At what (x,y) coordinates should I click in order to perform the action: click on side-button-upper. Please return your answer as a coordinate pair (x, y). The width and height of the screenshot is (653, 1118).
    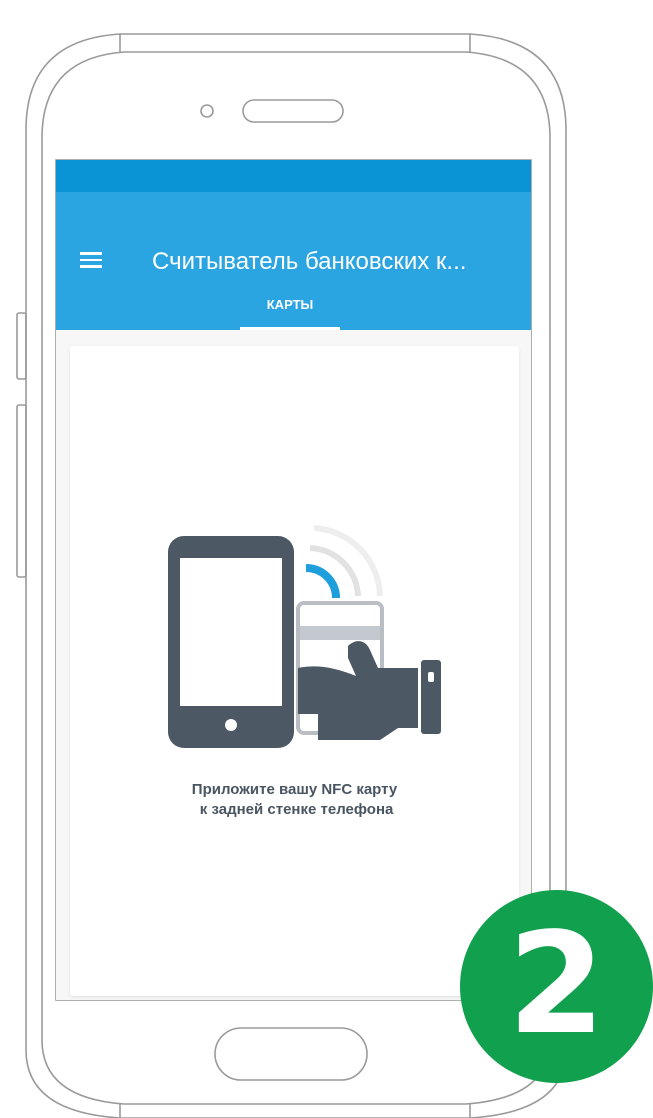
    Looking at the image, I should click on (21, 346).